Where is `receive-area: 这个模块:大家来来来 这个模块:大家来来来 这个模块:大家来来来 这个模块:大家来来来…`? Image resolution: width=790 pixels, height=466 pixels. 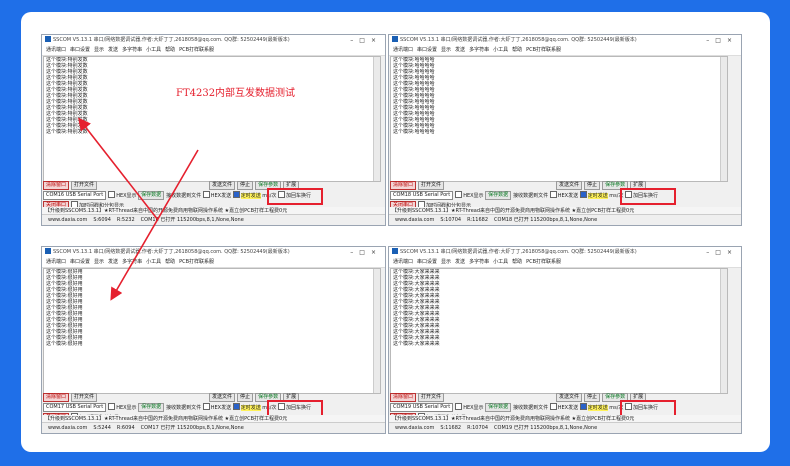 receive-area: 这个模块:大家来来来 这个模块:大家来来来 这个模块:大家来来来 这个模块:大家来来来… is located at coordinates (559, 331).